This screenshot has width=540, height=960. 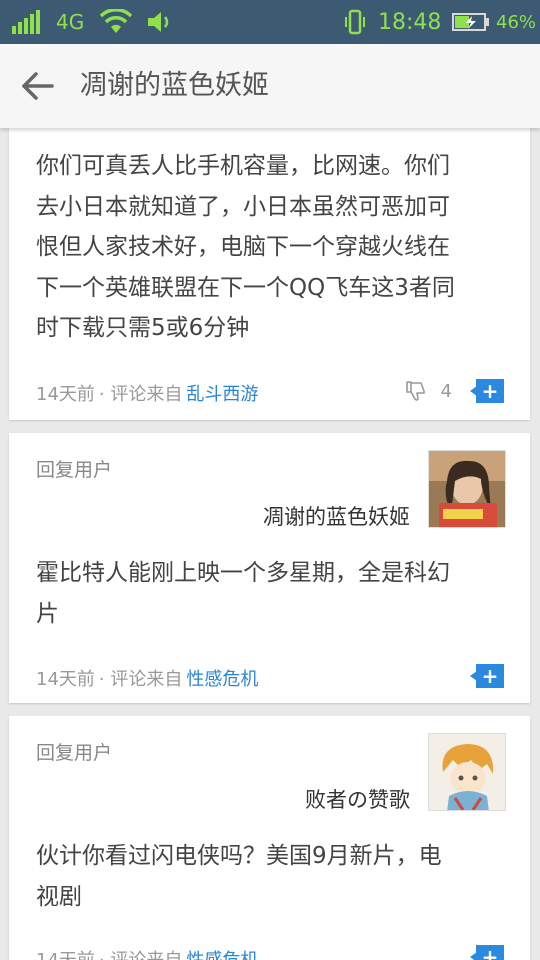 What do you see at coordinates (116, 22) in the screenshot?
I see `wifi-icon` at bounding box center [116, 22].